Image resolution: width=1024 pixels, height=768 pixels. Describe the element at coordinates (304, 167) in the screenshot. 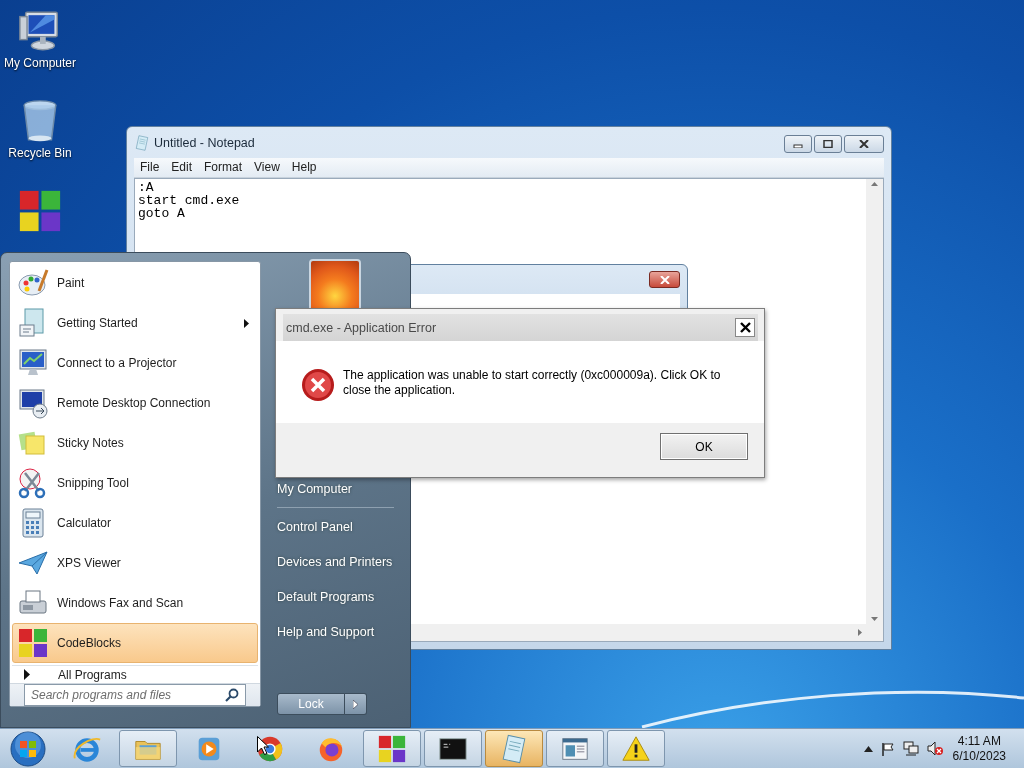

I see `menu-item: Help` at that location.